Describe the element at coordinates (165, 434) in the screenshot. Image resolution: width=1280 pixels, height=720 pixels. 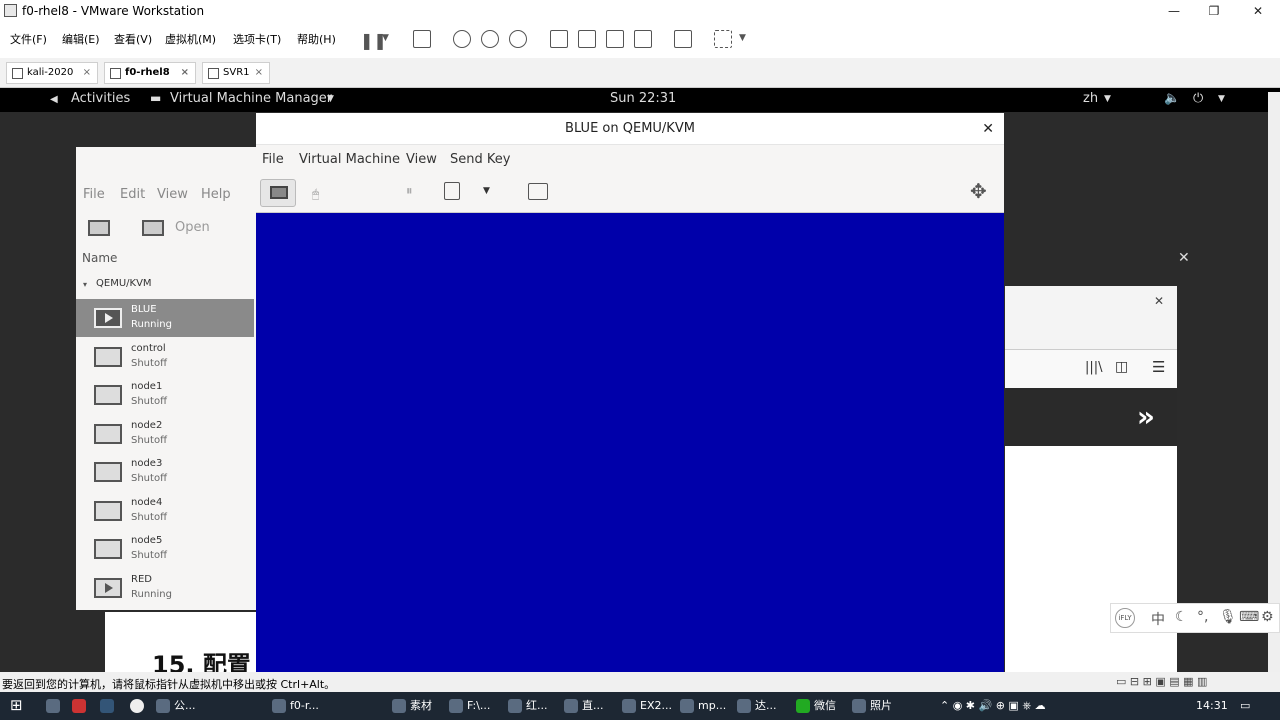
I see `vm-row-node2: node2 Shutoff` at that location.